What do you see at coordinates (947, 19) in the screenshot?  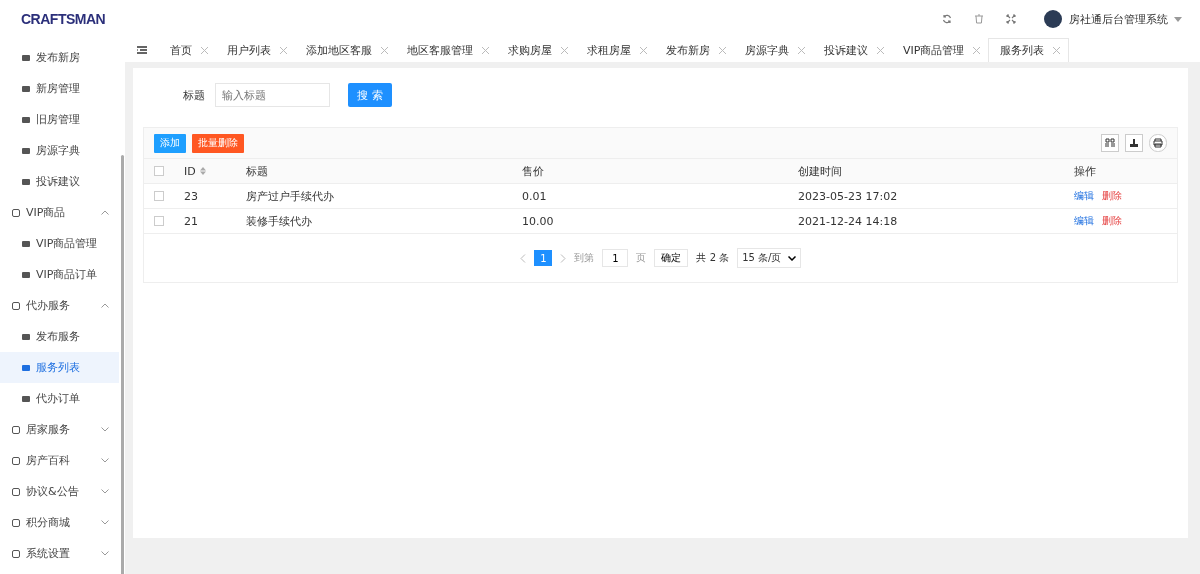 I see `refresh-icon` at bounding box center [947, 19].